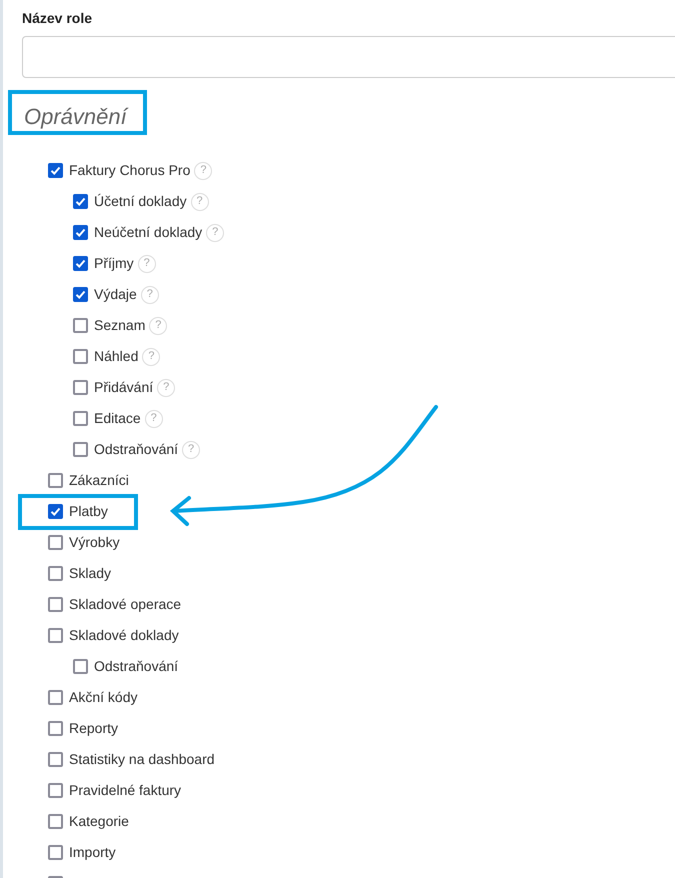 This screenshot has width=675, height=878. I want to click on permission-label: Výdaje, so click(115, 294).